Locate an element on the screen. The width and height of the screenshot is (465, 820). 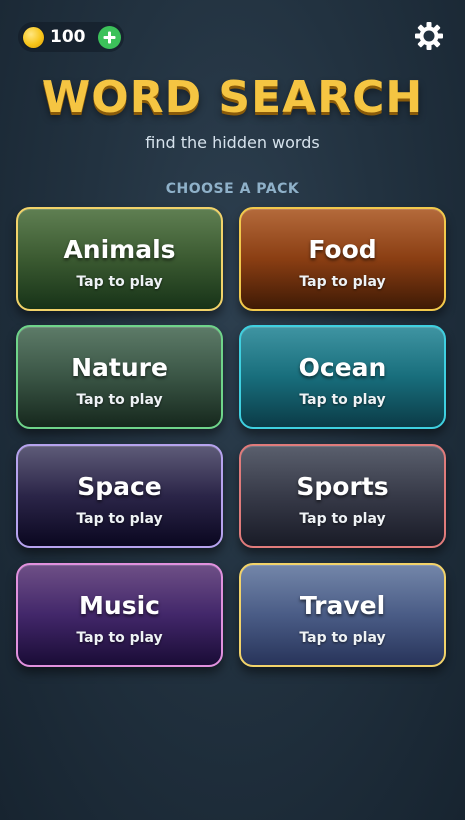
pack-space: Space Tap to play is located at coordinates (119, 496).